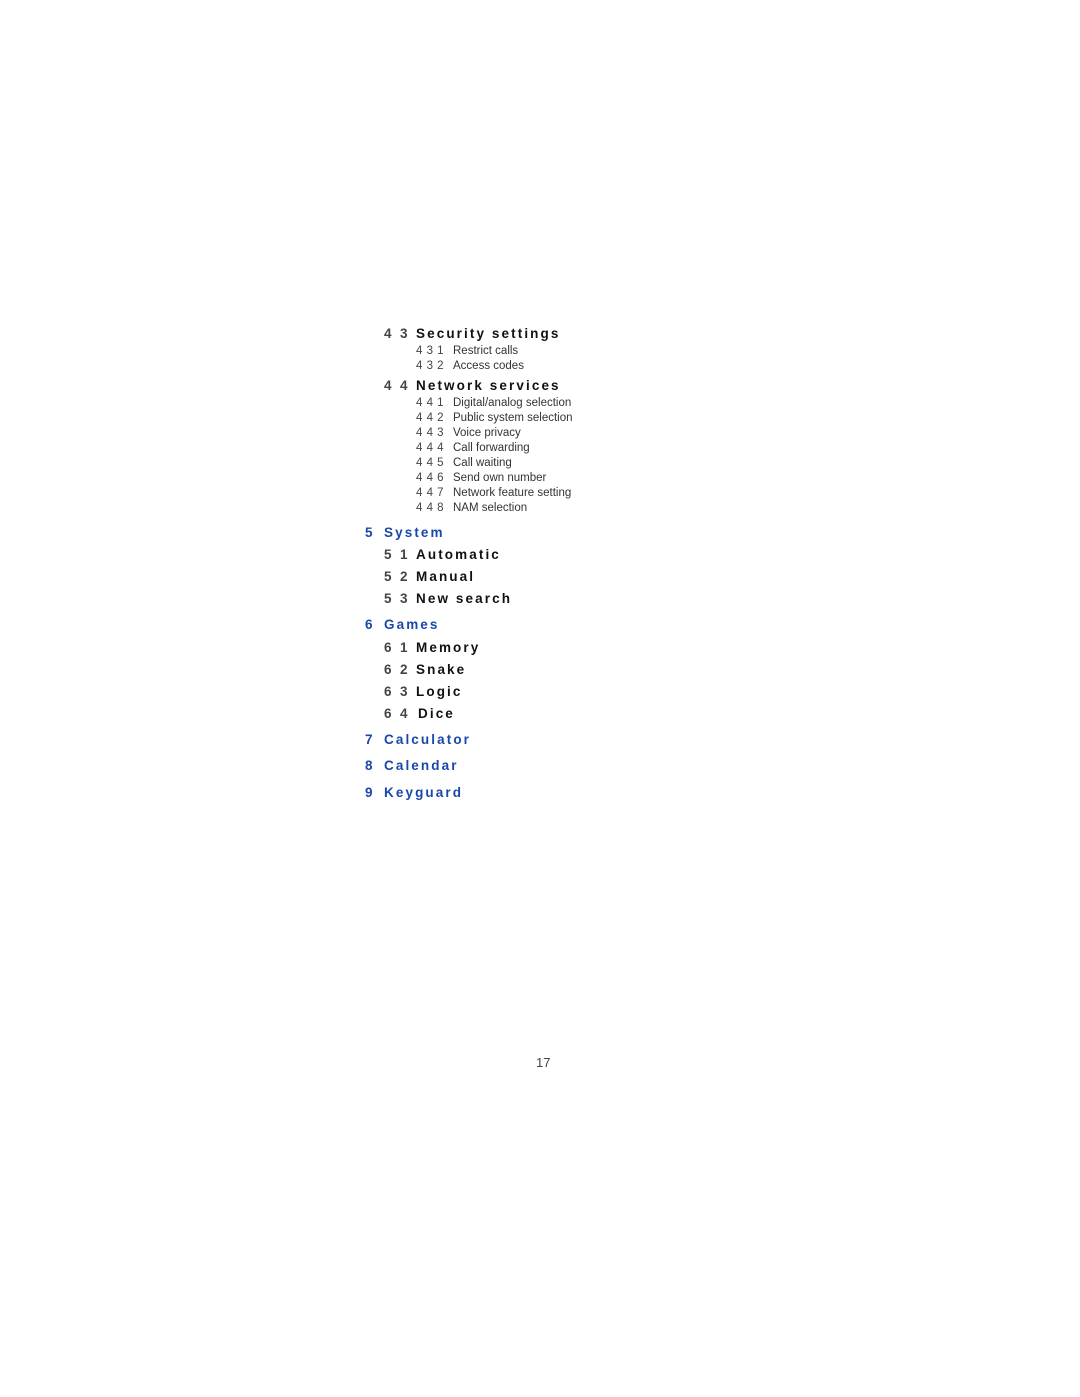  I want to click on page-number: 17, so click(543, 1062).